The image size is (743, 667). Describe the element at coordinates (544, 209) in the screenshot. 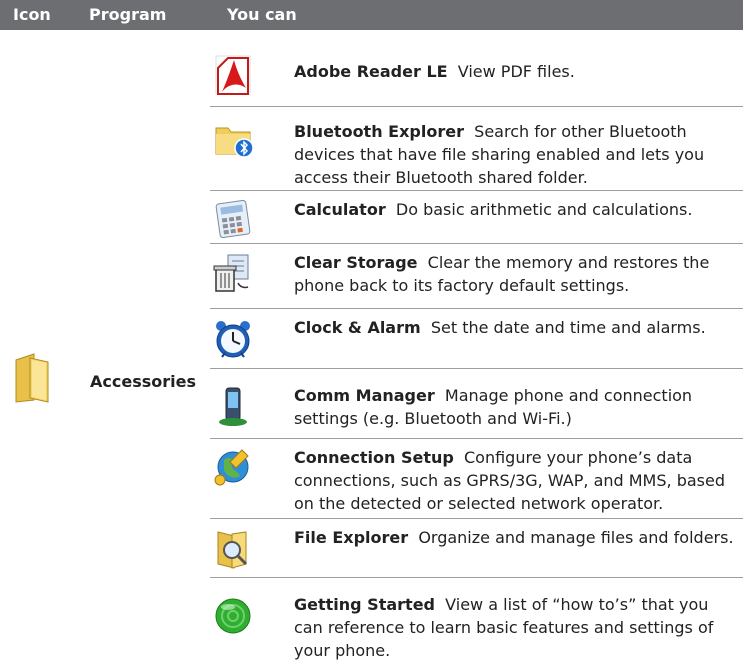

I see `program-description: Do basic arithmetic and calculations.` at that location.